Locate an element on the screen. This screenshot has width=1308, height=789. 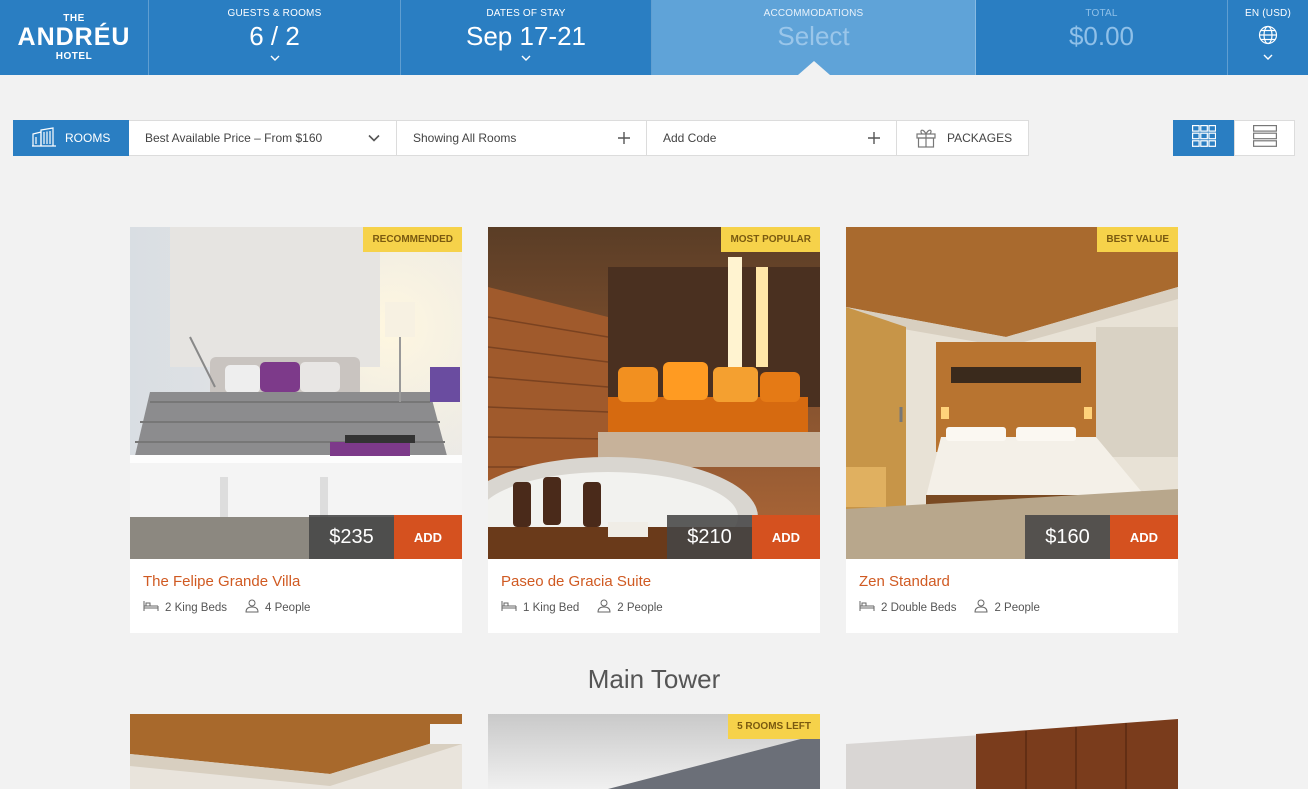
logo-bottom-text: HOTEL is located at coordinates (74, 56).